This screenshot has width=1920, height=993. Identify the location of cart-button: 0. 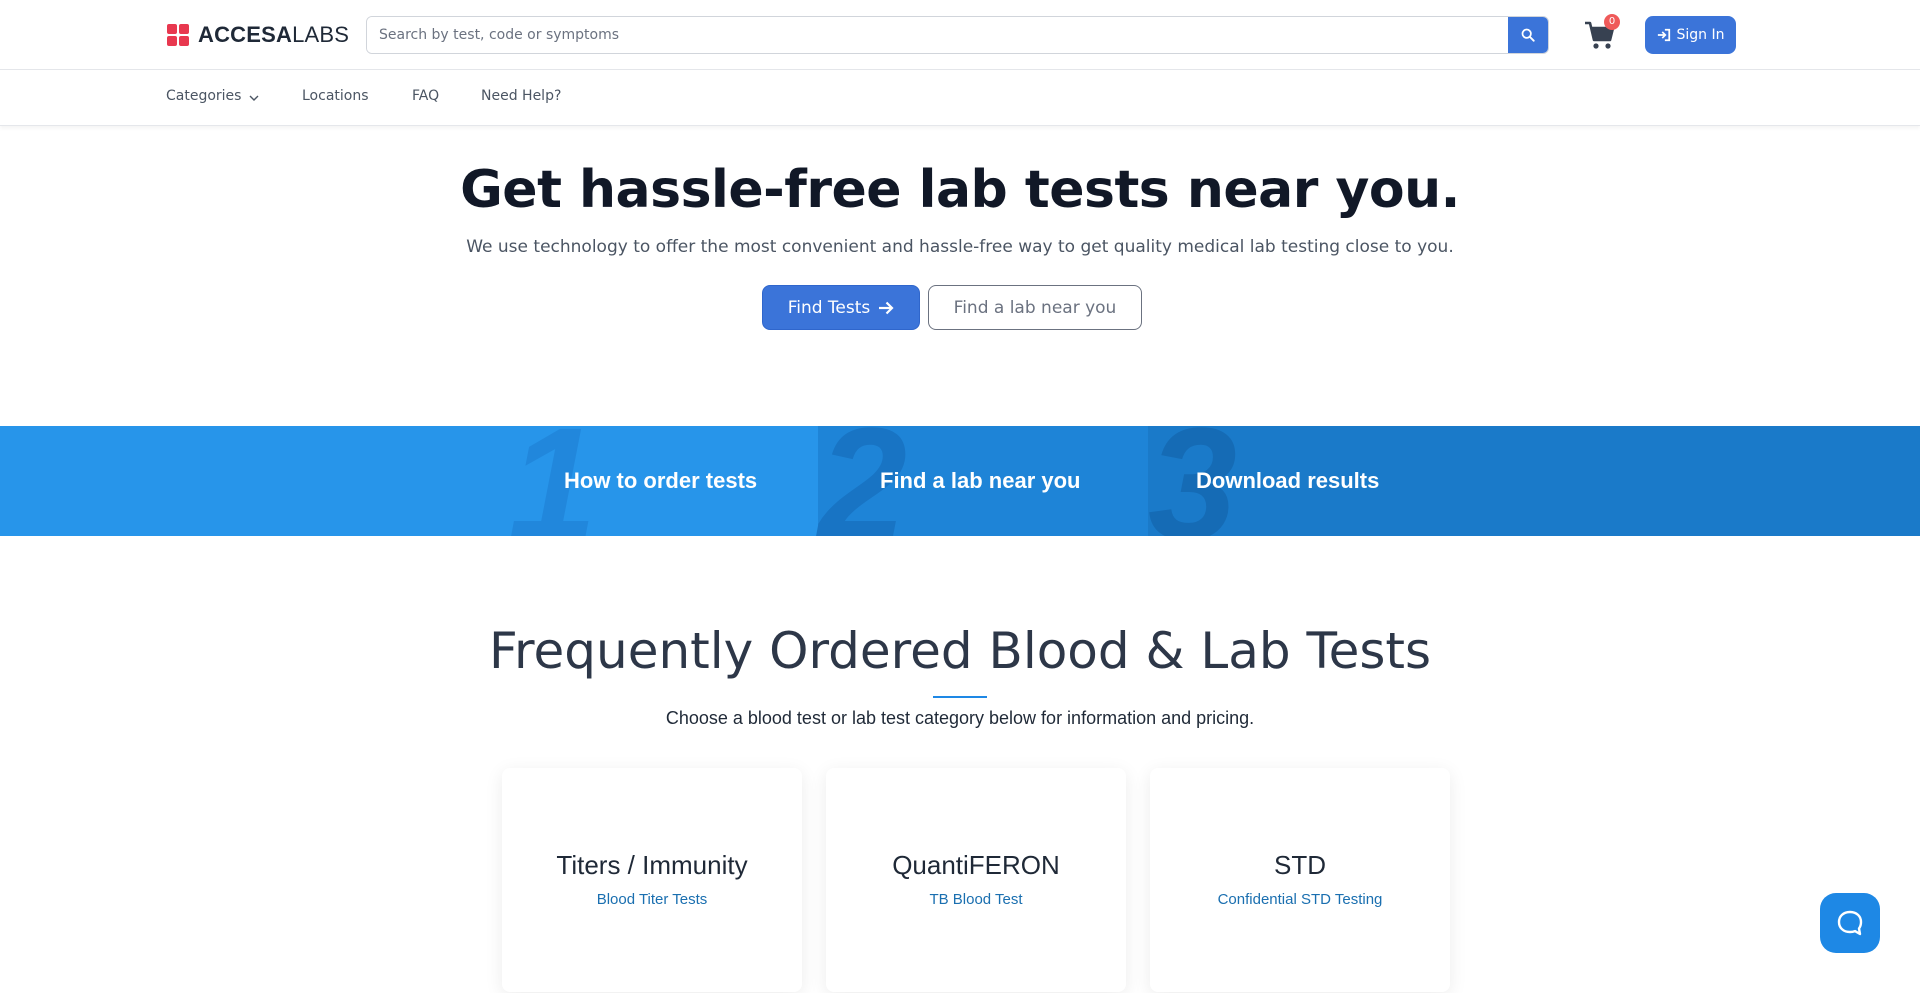
(1602, 32).